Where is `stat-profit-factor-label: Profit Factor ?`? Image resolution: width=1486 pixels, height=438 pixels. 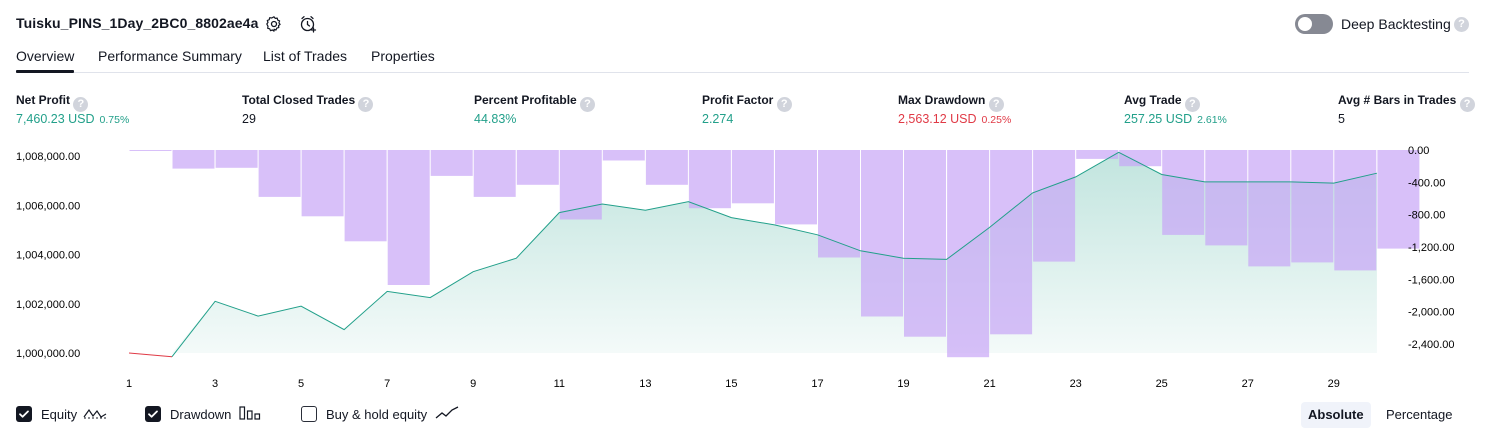
stat-profit-factor-label: Profit Factor ? is located at coordinates (747, 102).